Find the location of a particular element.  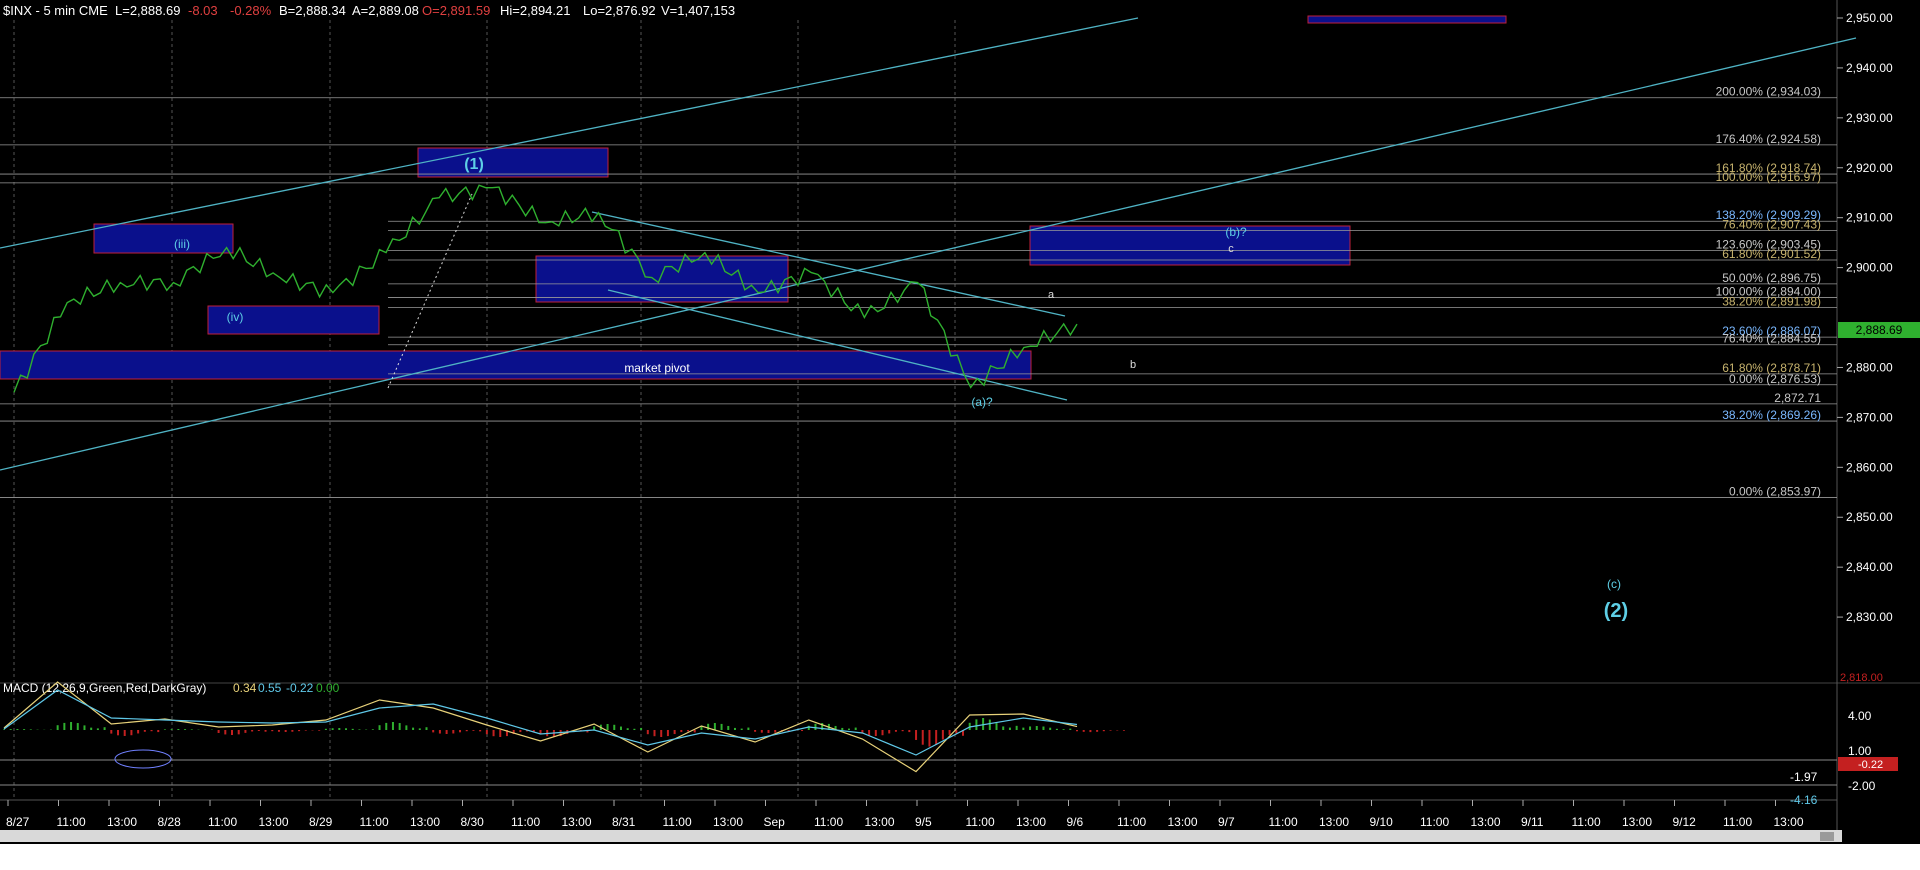

wave-iii-box is located at coordinates (163, 238).